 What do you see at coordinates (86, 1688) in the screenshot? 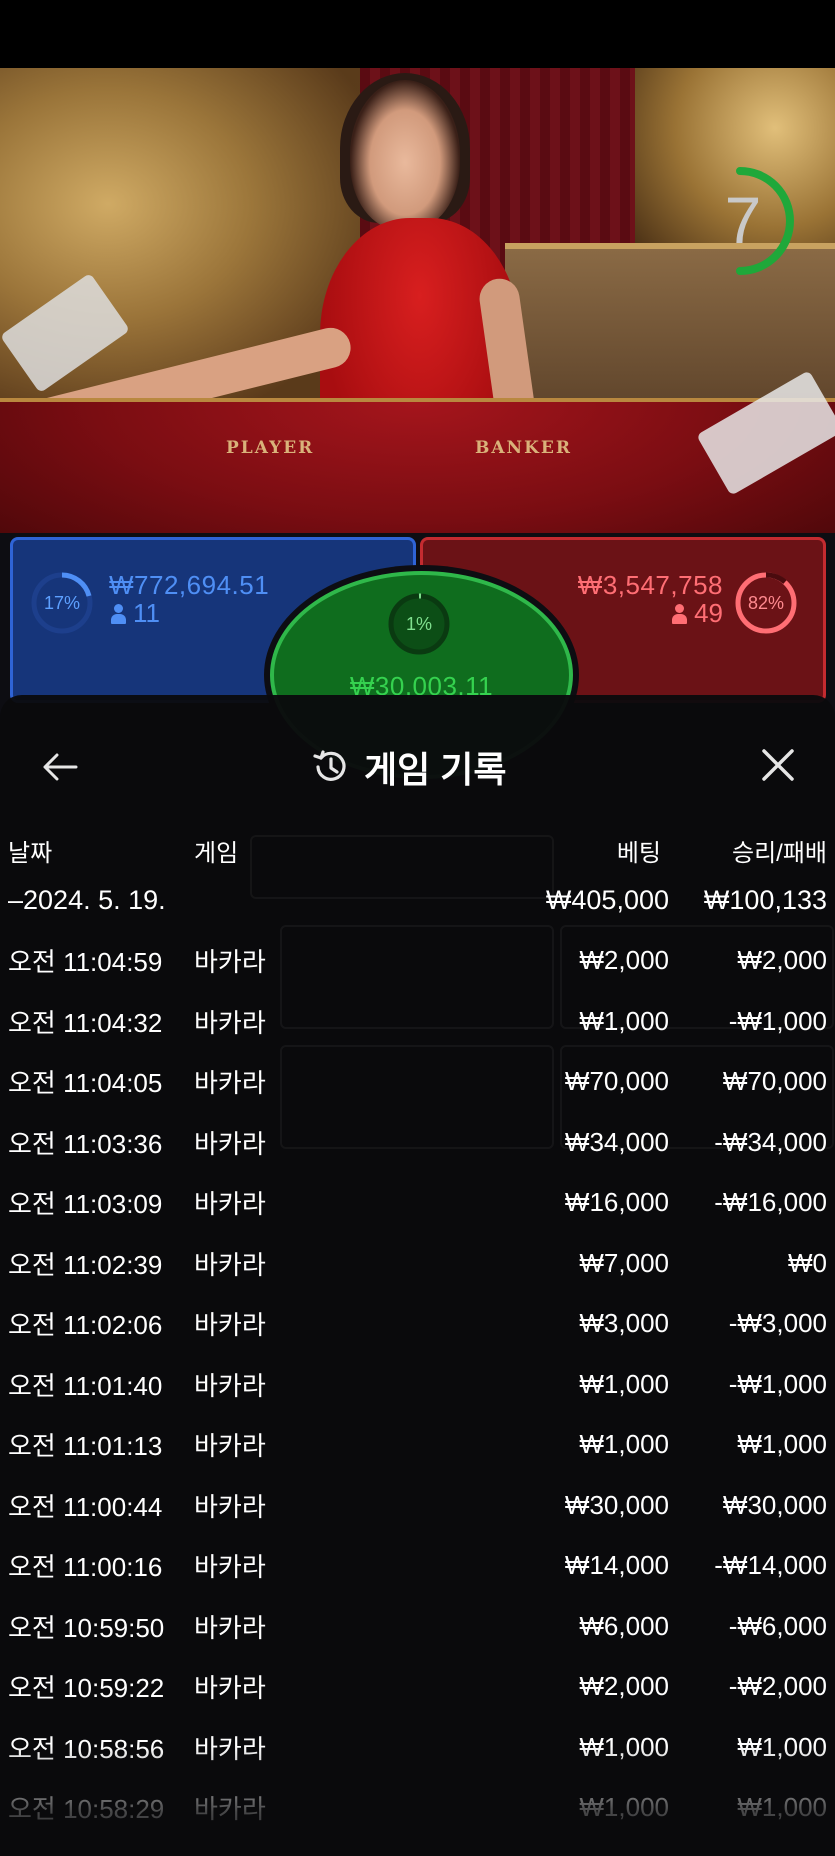
I see `row-time: 오전 10:59:22` at bounding box center [86, 1688].